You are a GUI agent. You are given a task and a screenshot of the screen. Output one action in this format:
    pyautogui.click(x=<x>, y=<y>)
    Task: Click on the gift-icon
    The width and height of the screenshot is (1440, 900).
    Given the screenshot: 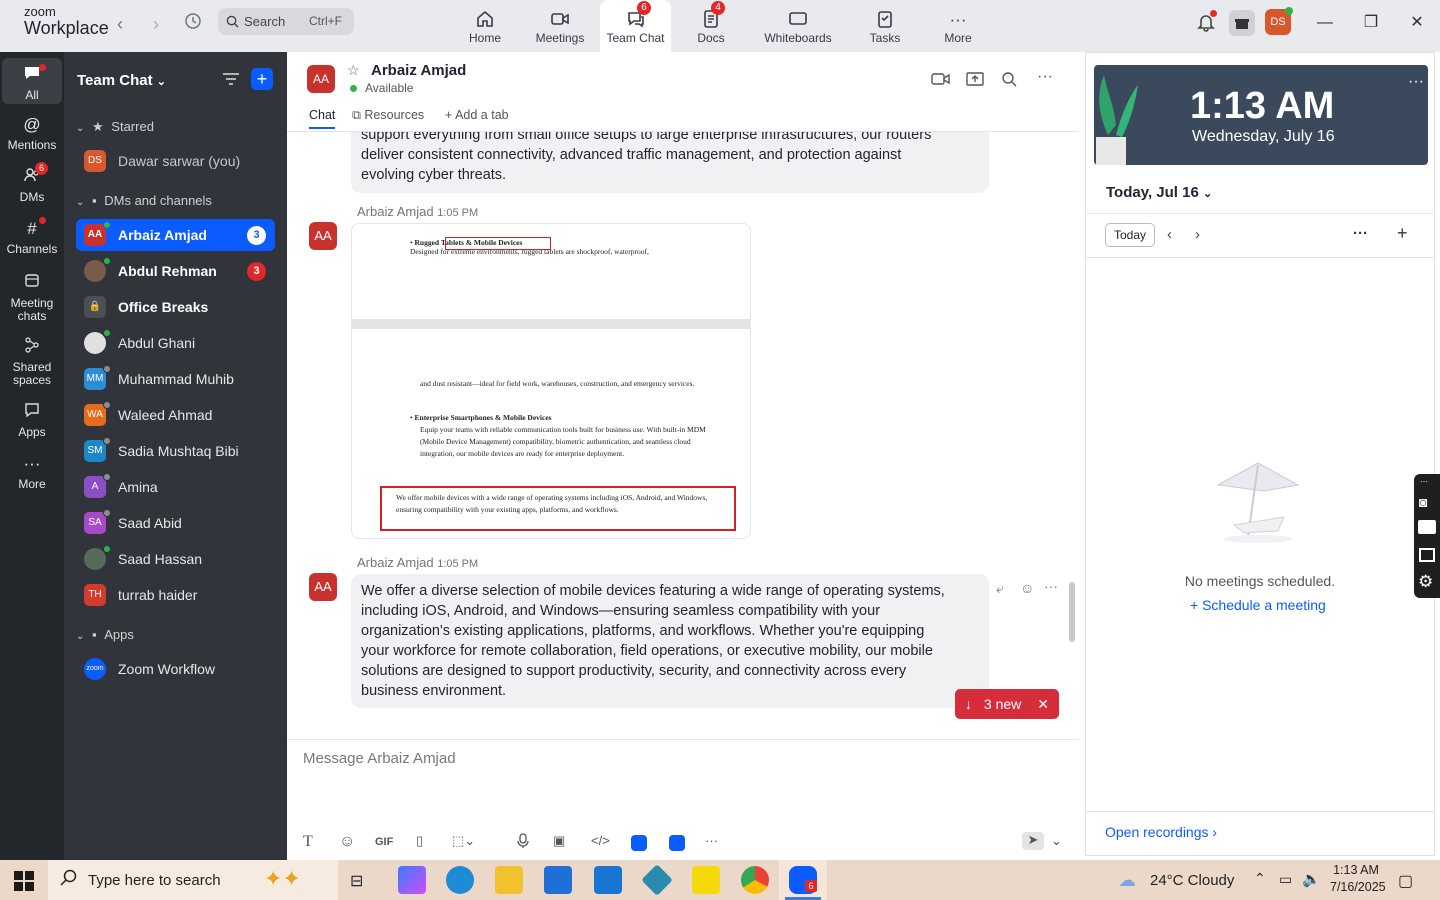 What is the action you would take?
    pyautogui.click(x=1242, y=23)
    